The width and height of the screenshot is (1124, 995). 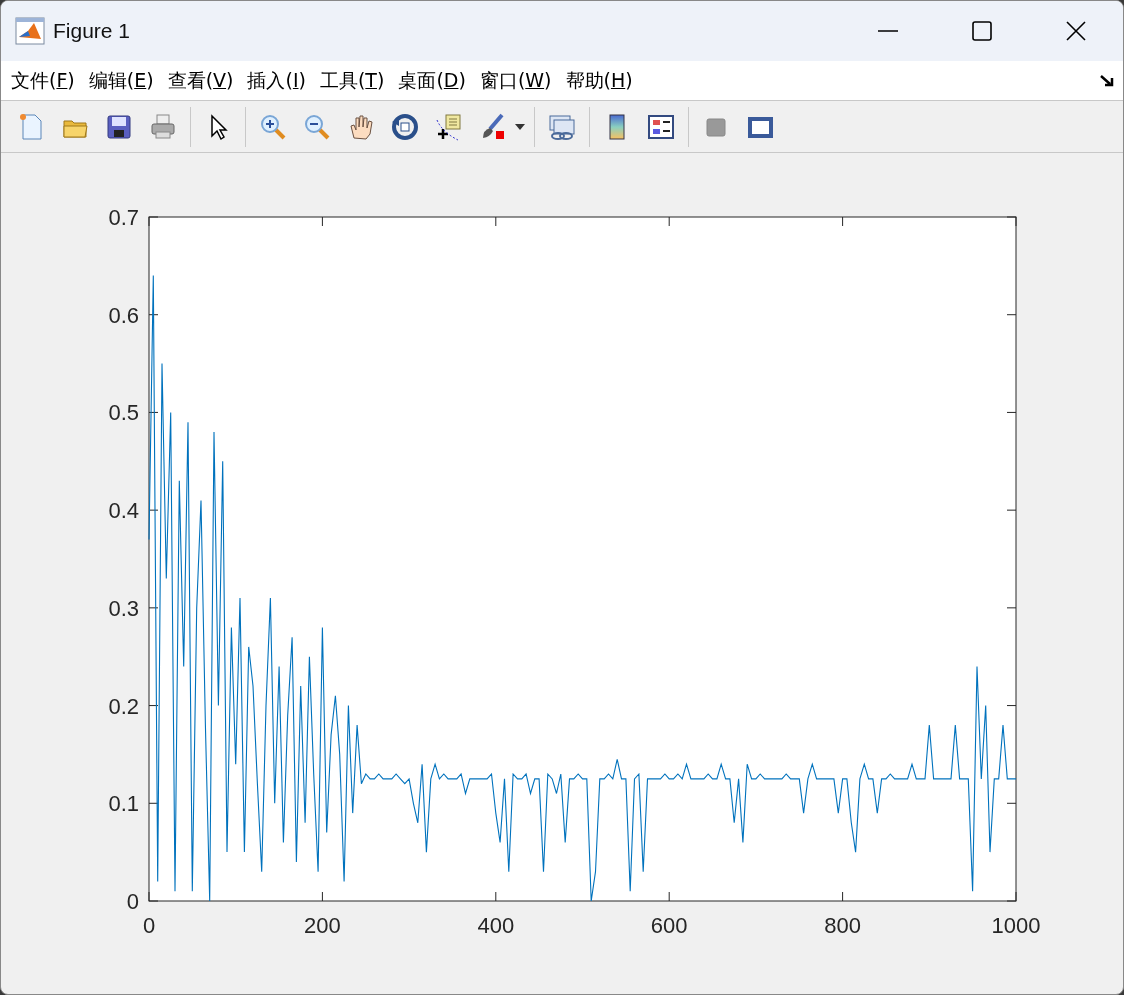 What do you see at coordinates (520, 127) in the screenshot?
I see `caret-icon` at bounding box center [520, 127].